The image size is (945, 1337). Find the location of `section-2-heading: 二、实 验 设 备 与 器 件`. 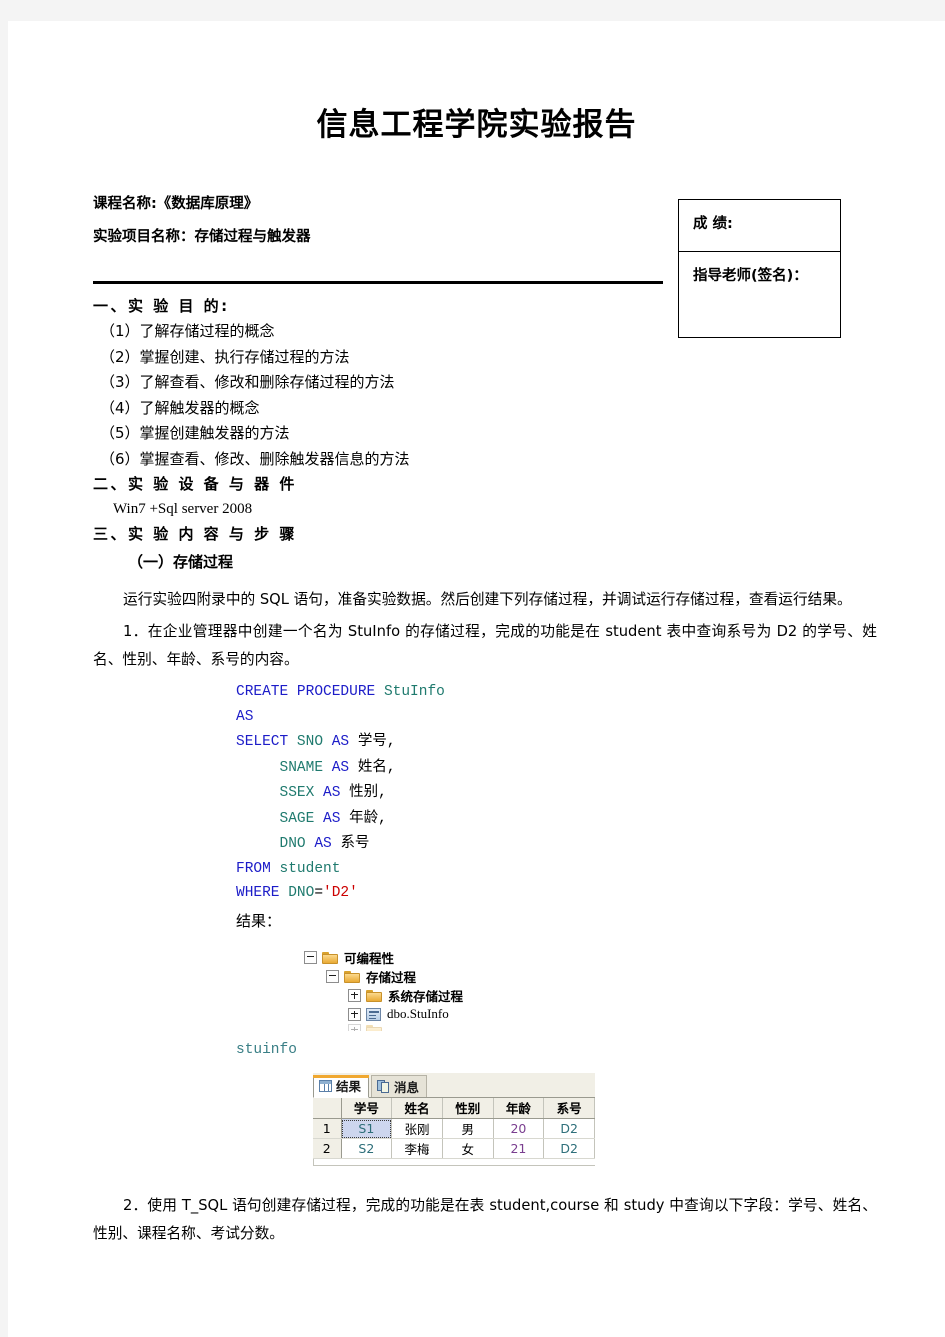

section-2-heading: 二、实 验 设 备 与 器 件 is located at coordinates (195, 484).